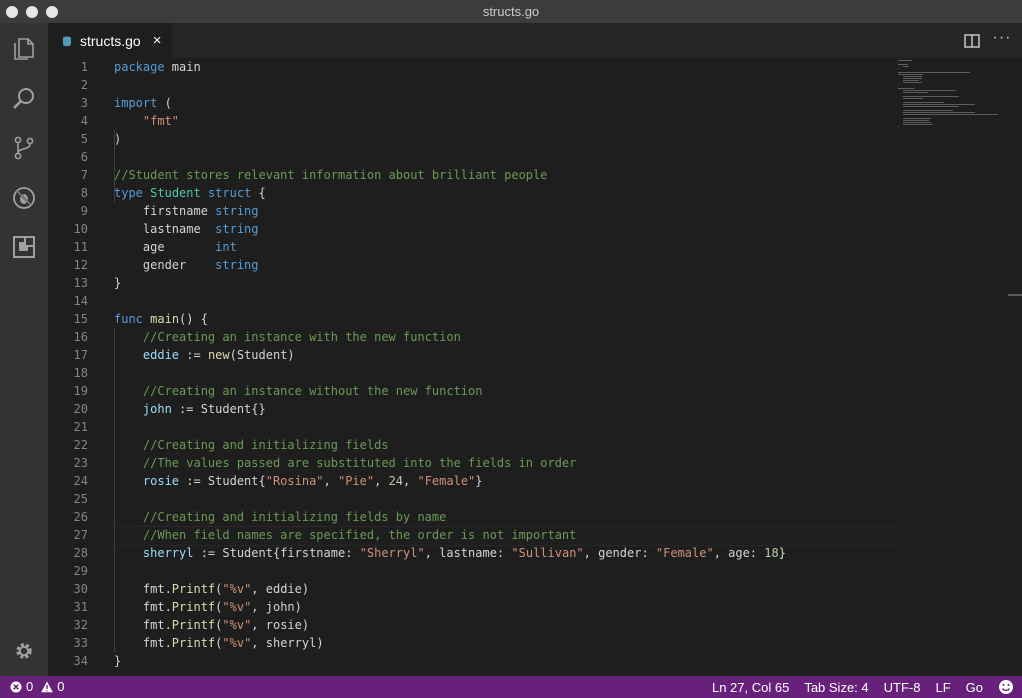 The image size is (1022, 698). Describe the element at coordinates (164, 211) in the screenshot. I see `code-token: firstname` at that location.